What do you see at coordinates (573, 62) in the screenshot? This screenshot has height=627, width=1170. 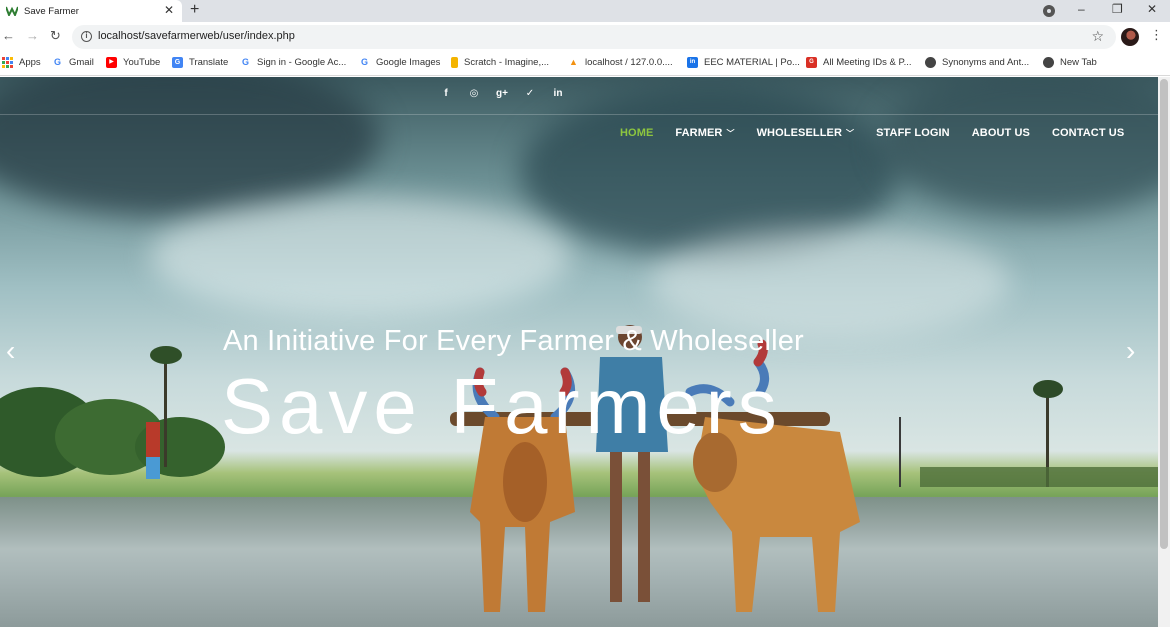 I see `phpmyadmin-icon: ▲` at bounding box center [573, 62].